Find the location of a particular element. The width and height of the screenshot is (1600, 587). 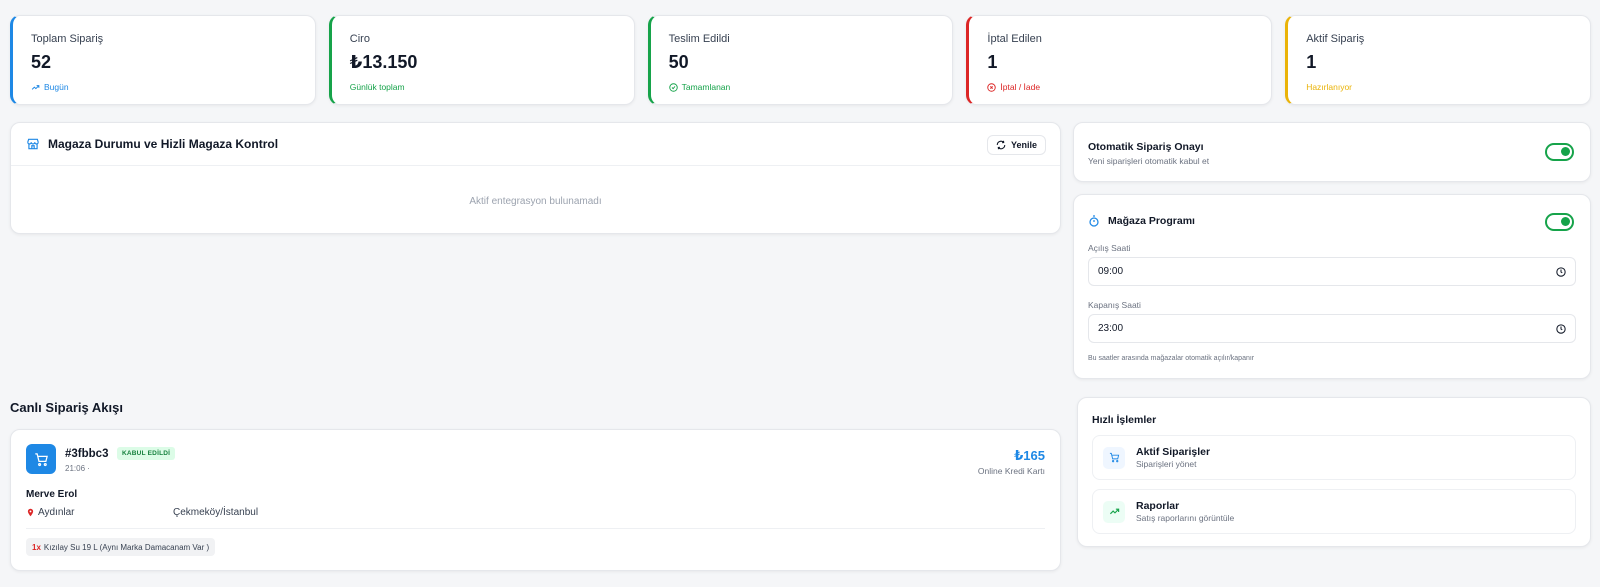

auto-approve-subtitle: Yeni siparişleri otomatik kabul et is located at coordinates (1149, 161).